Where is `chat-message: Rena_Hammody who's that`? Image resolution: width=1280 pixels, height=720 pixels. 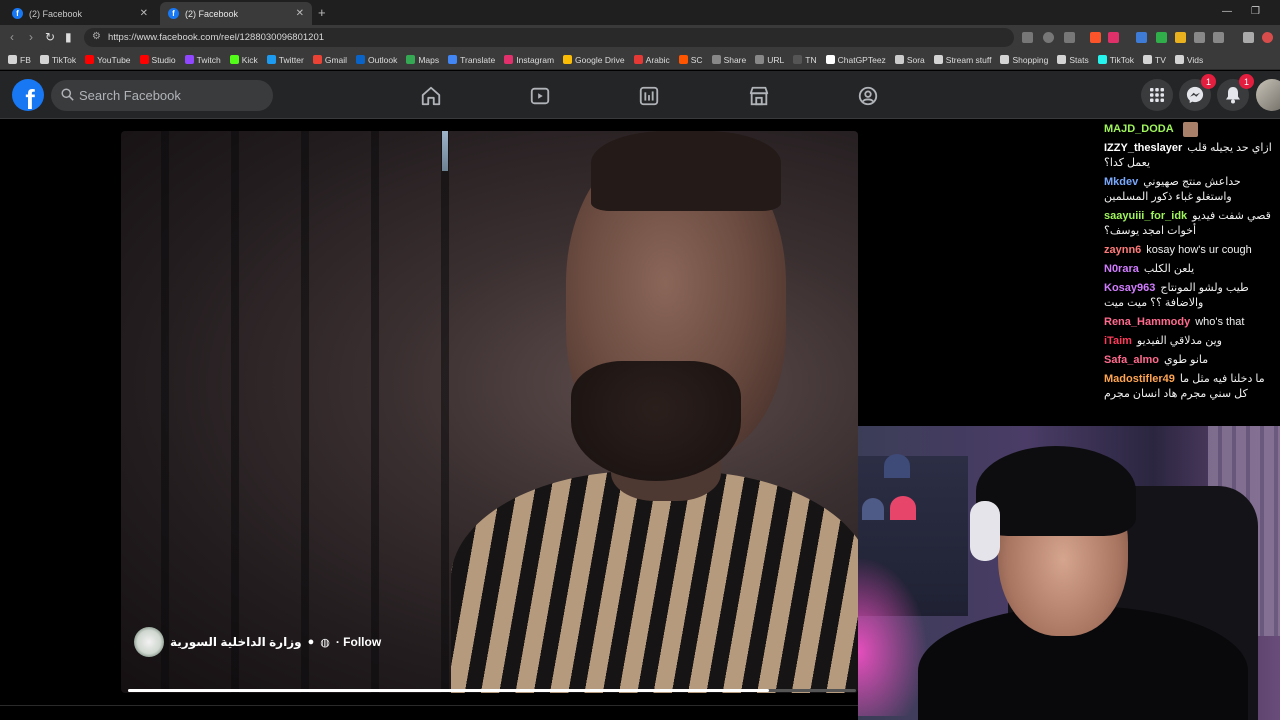 chat-message: Rena_Hammody who's that is located at coordinates (1189, 322).